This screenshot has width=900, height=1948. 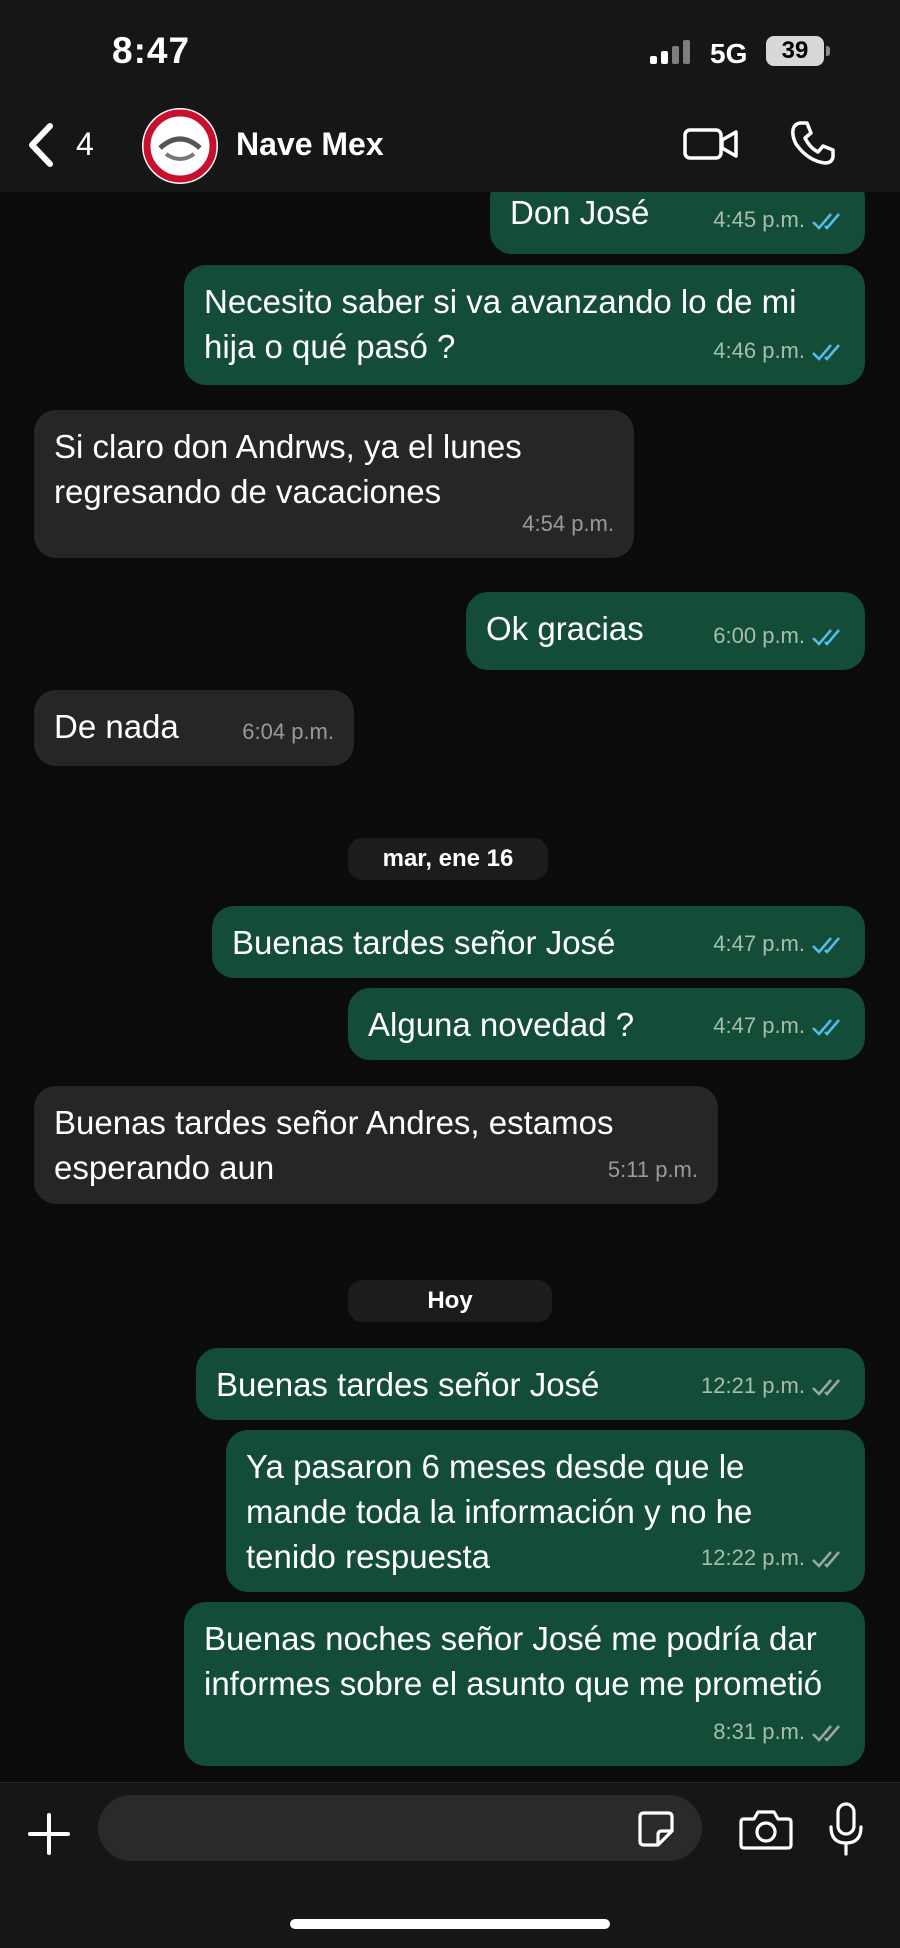 What do you see at coordinates (448, 859) in the screenshot?
I see `date-separator: mar, ene 16` at bounding box center [448, 859].